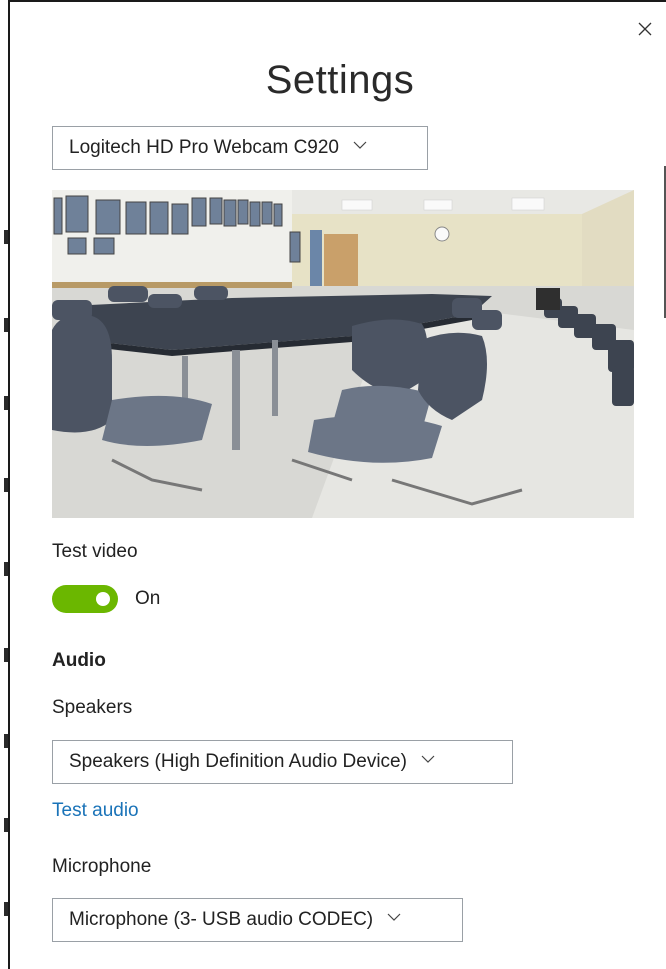 This screenshot has width=666, height=969. Describe the element at coordinates (95, 811) in the screenshot. I see `test-audio-link: Test audio` at that location.